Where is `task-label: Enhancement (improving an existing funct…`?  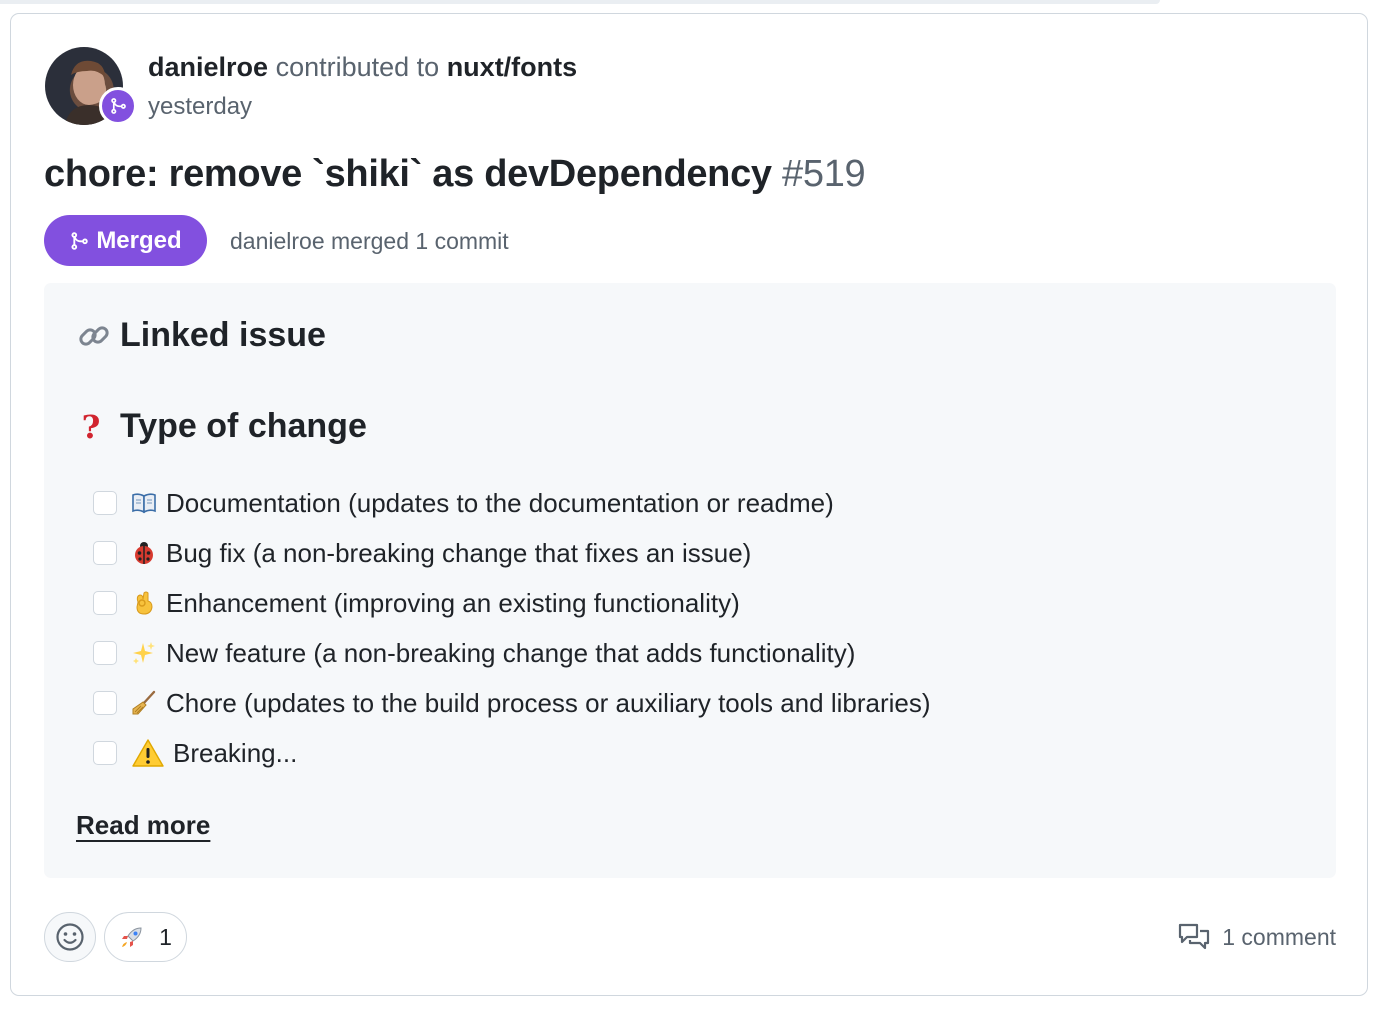
task-label: Enhancement (improving an existing funct… is located at coordinates (453, 602).